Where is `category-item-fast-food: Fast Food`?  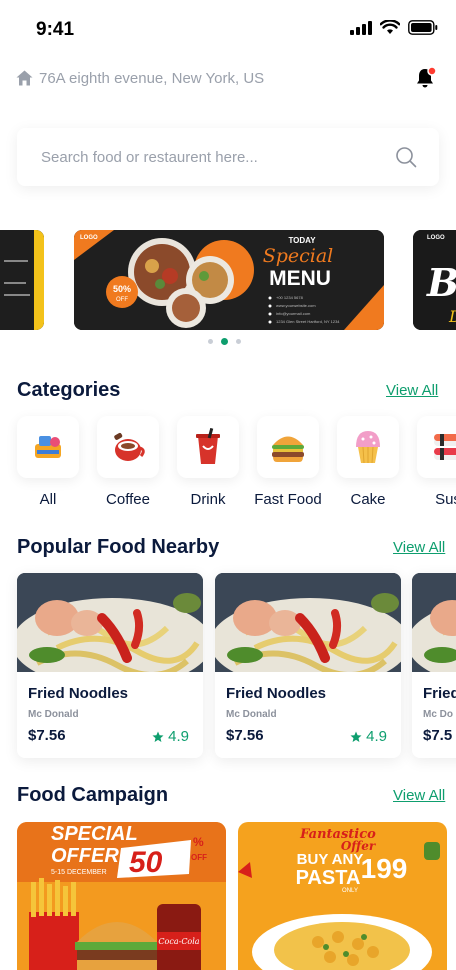 category-item-fast-food: Fast Food is located at coordinates (288, 462).